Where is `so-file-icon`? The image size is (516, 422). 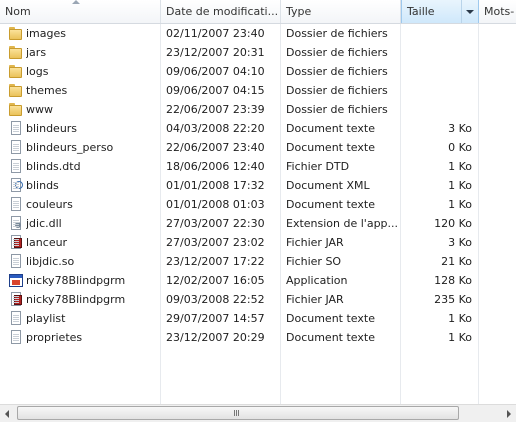 so-file-icon is located at coordinates (16, 261).